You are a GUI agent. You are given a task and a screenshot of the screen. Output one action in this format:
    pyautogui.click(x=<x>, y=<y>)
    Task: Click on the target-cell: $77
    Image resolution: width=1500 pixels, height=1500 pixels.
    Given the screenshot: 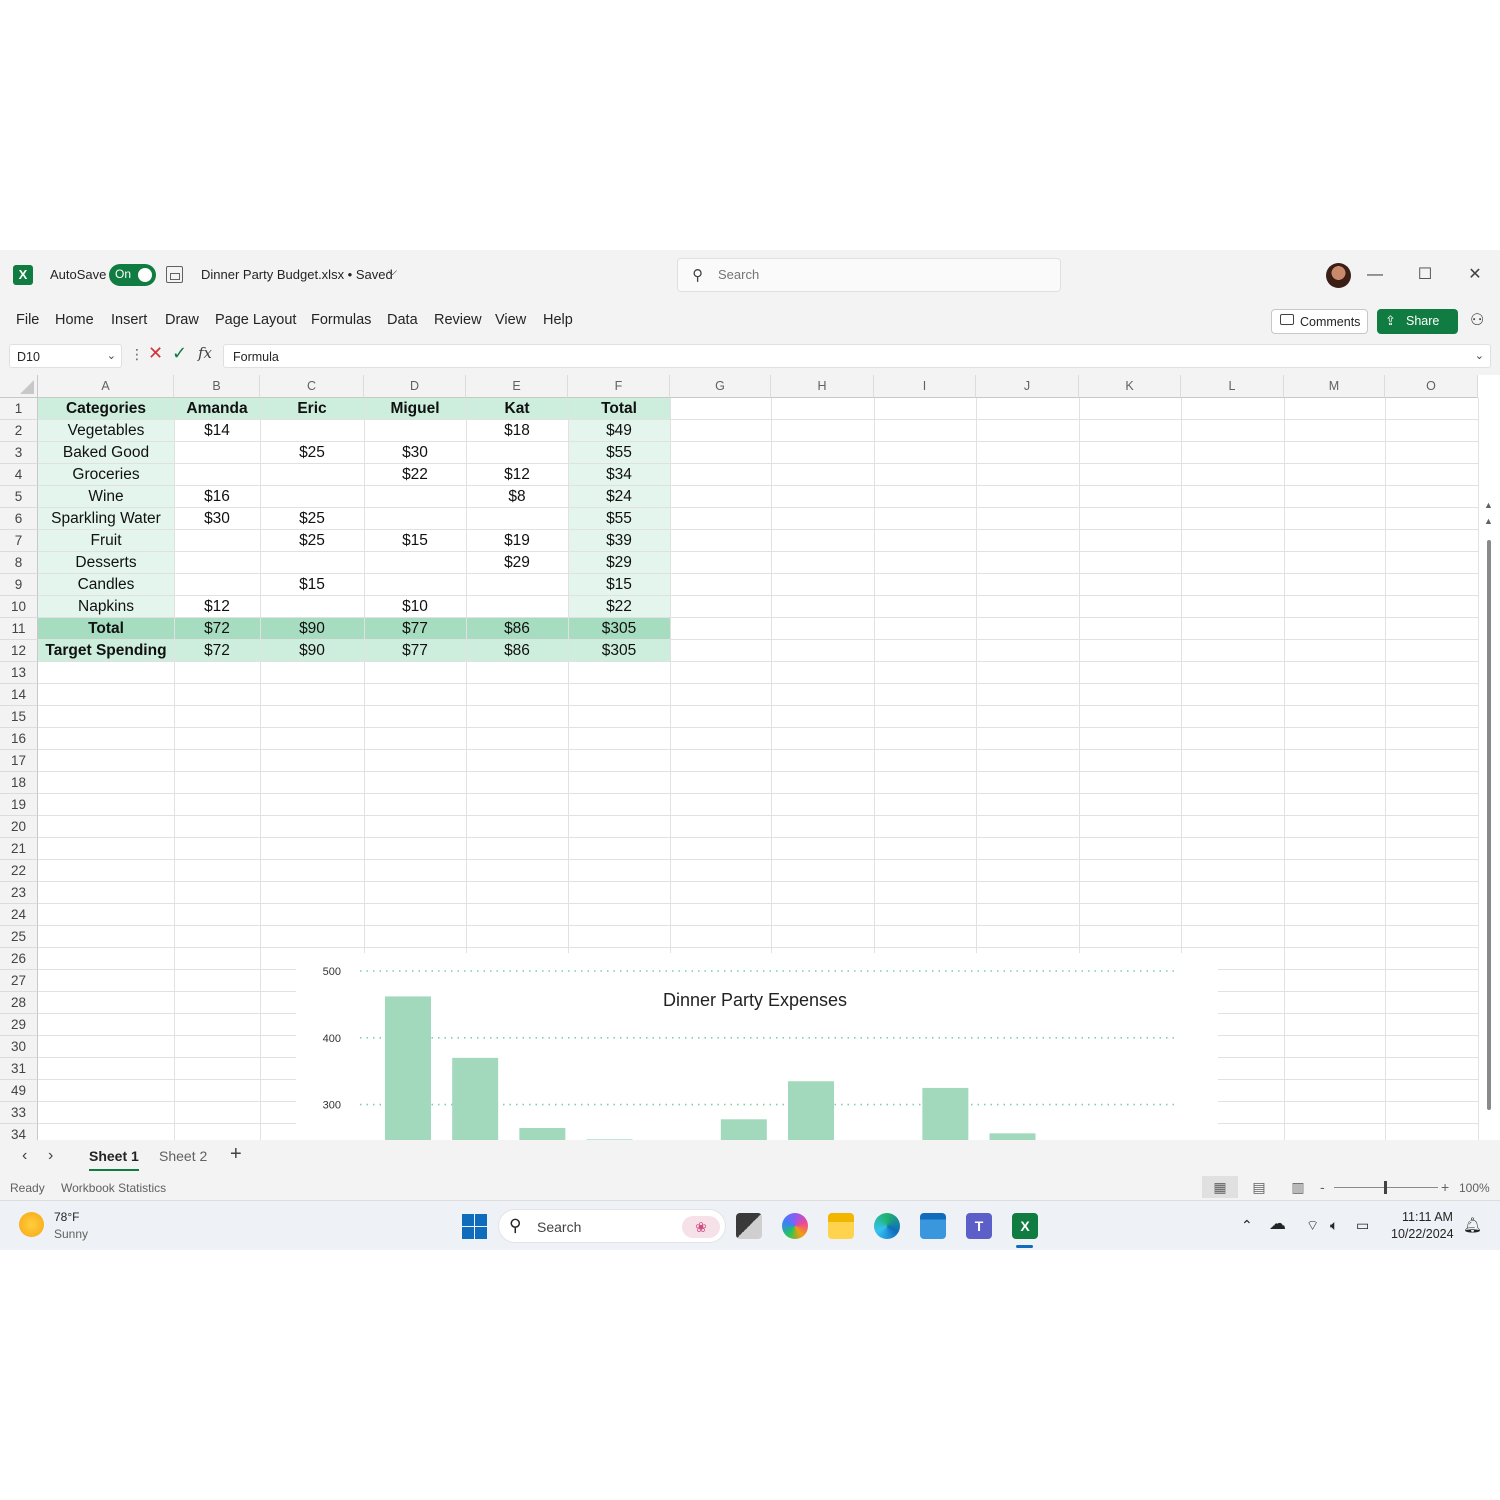 What is the action you would take?
    pyautogui.click(x=415, y=651)
    